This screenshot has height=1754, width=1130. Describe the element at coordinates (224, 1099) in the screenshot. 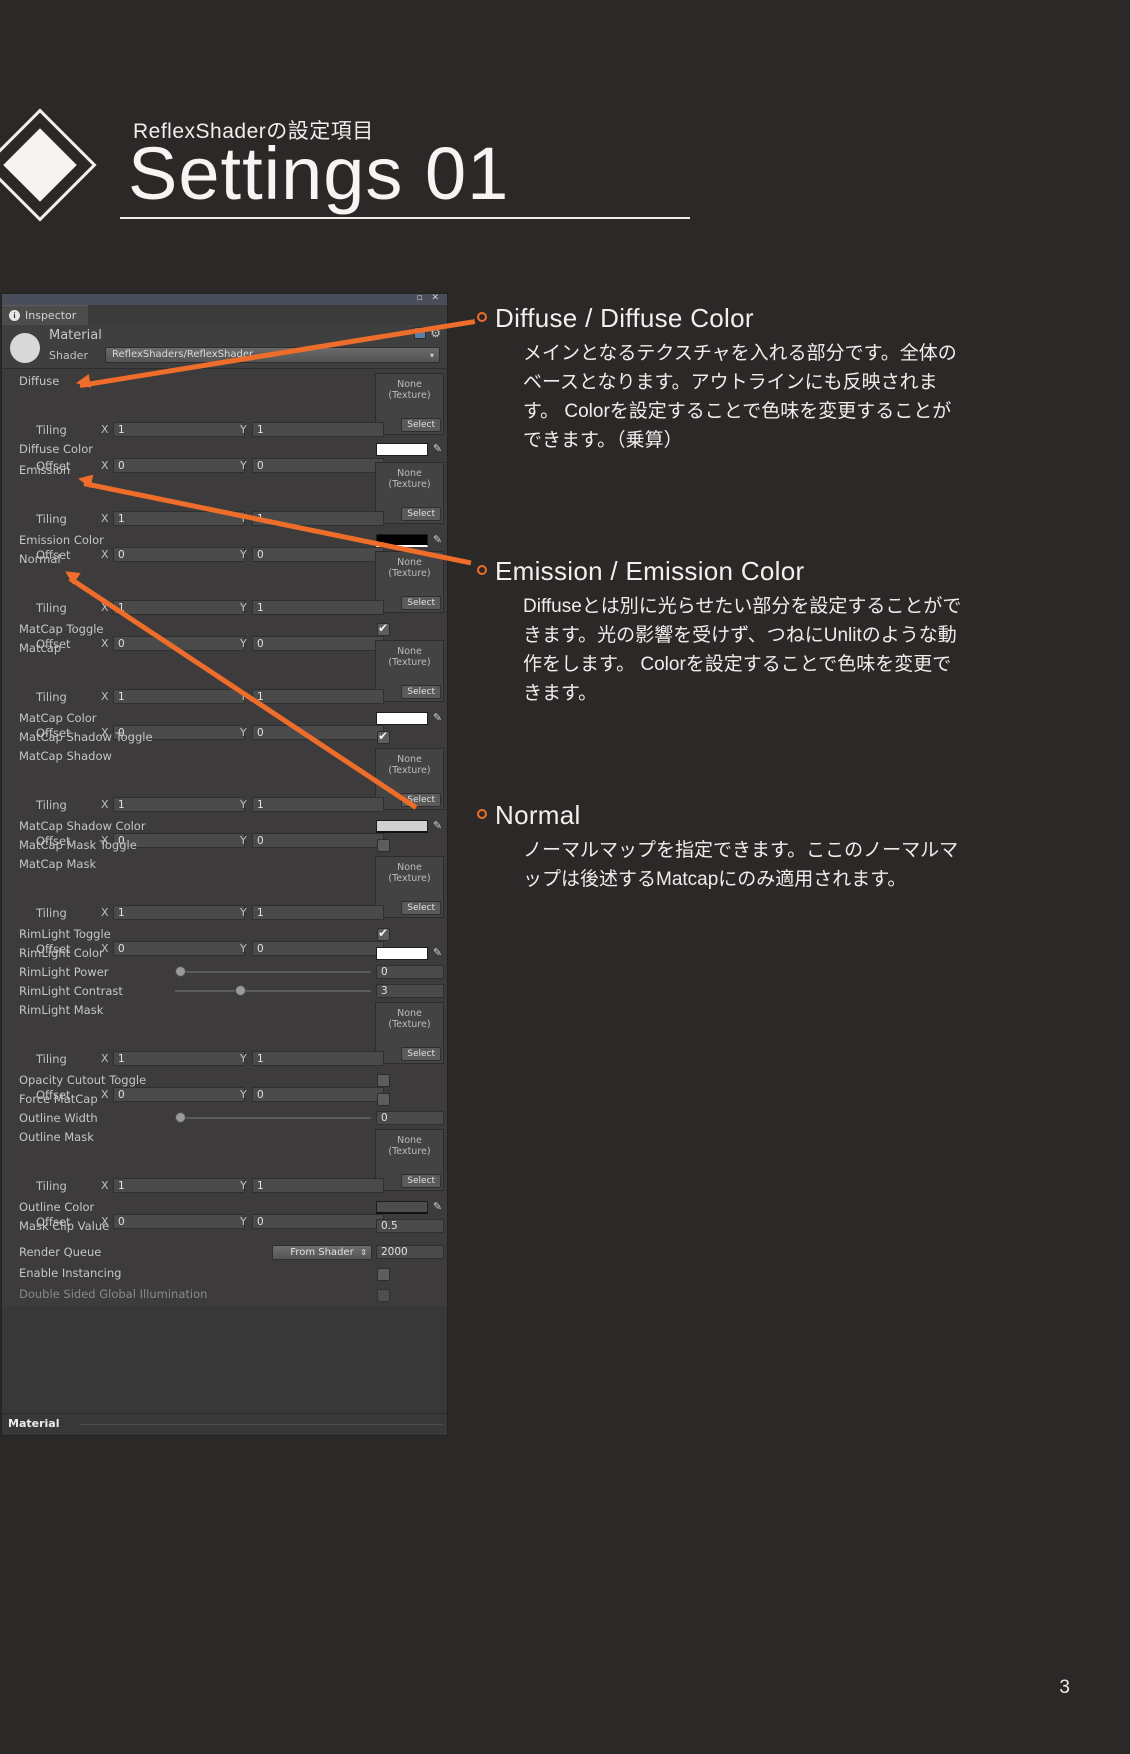

I see `row-force-matcap: Force MatCap` at that location.